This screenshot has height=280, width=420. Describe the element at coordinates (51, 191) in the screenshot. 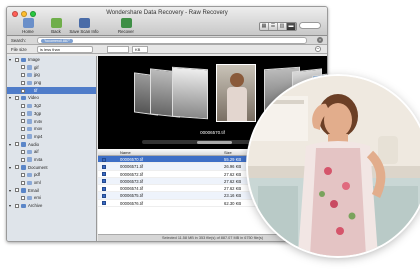

I see `tree-item-email: ▾ Email` at that location.